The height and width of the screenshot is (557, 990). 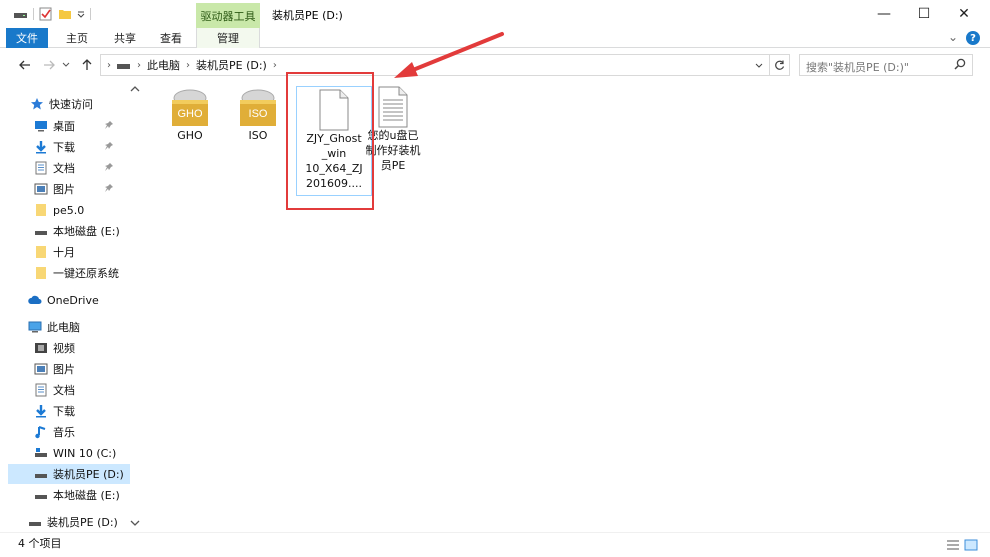 I want to click on window-title: 装机员PE (D:), so click(x=307, y=15).